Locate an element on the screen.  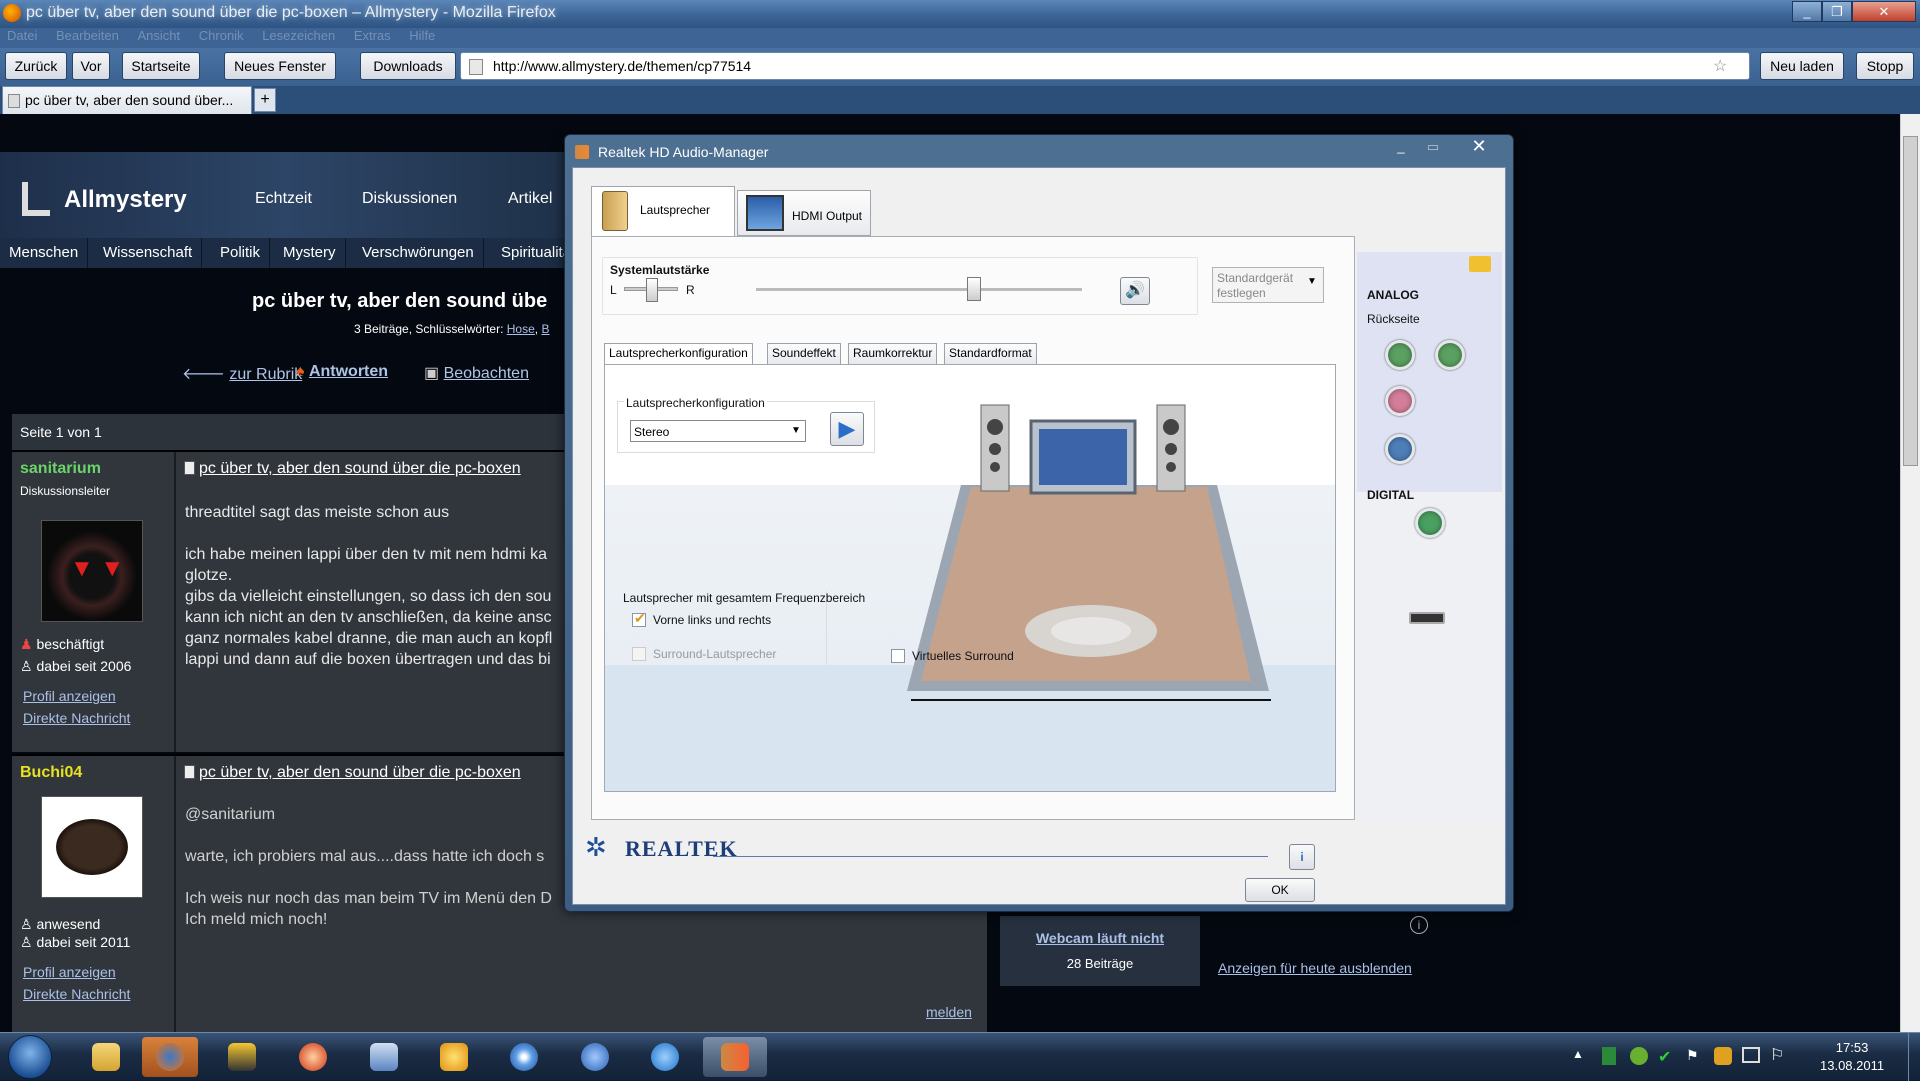
subtab-standardformat: Standardformat is located at coordinates (990, 353).